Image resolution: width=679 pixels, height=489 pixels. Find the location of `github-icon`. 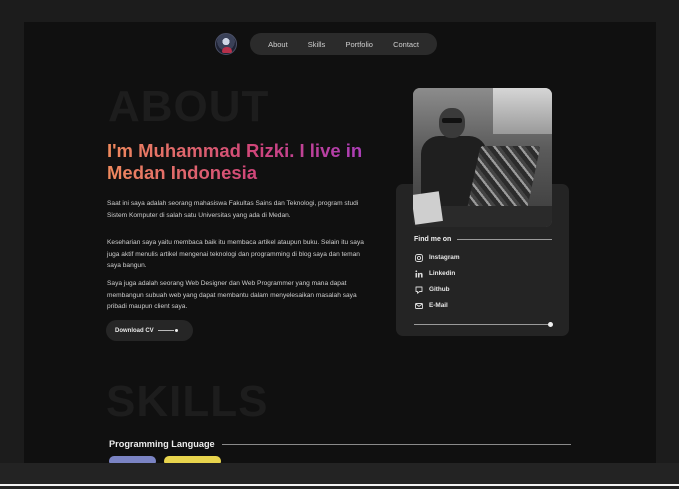

github-icon is located at coordinates (418, 289).